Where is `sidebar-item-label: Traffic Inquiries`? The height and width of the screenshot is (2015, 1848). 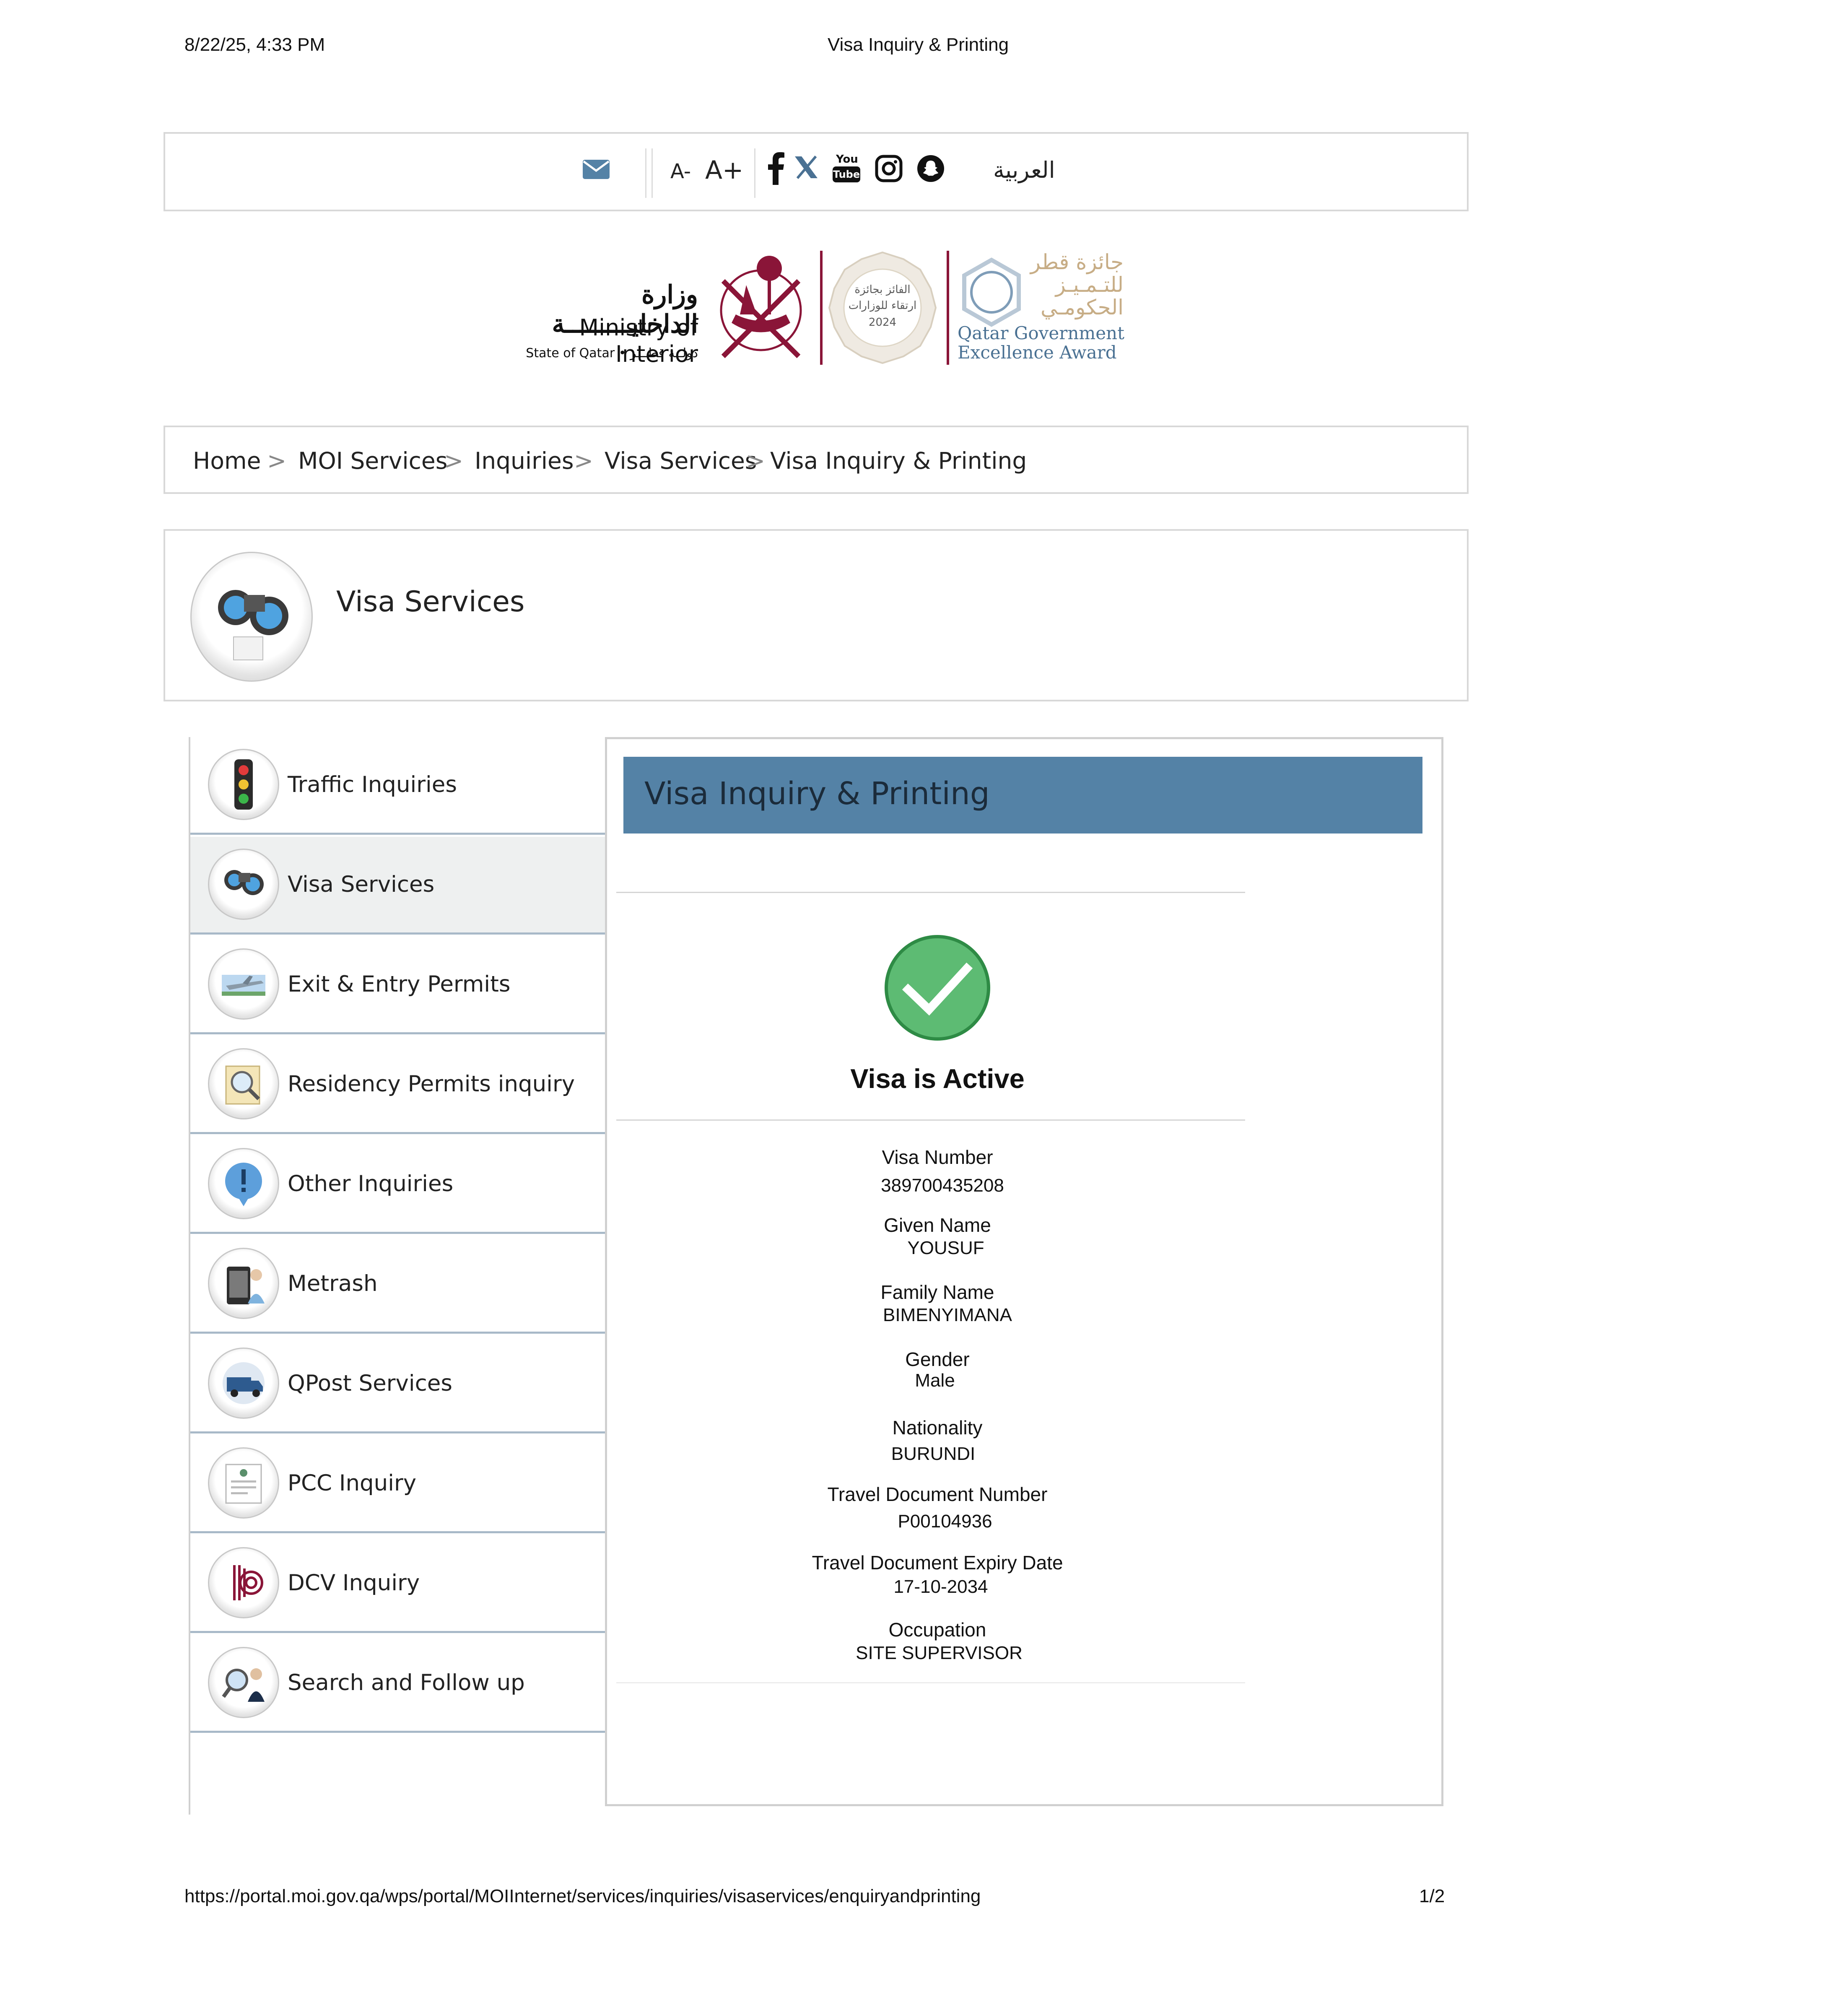 sidebar-item-label: Traffic Inquiries is located at coordinates (372, 784).